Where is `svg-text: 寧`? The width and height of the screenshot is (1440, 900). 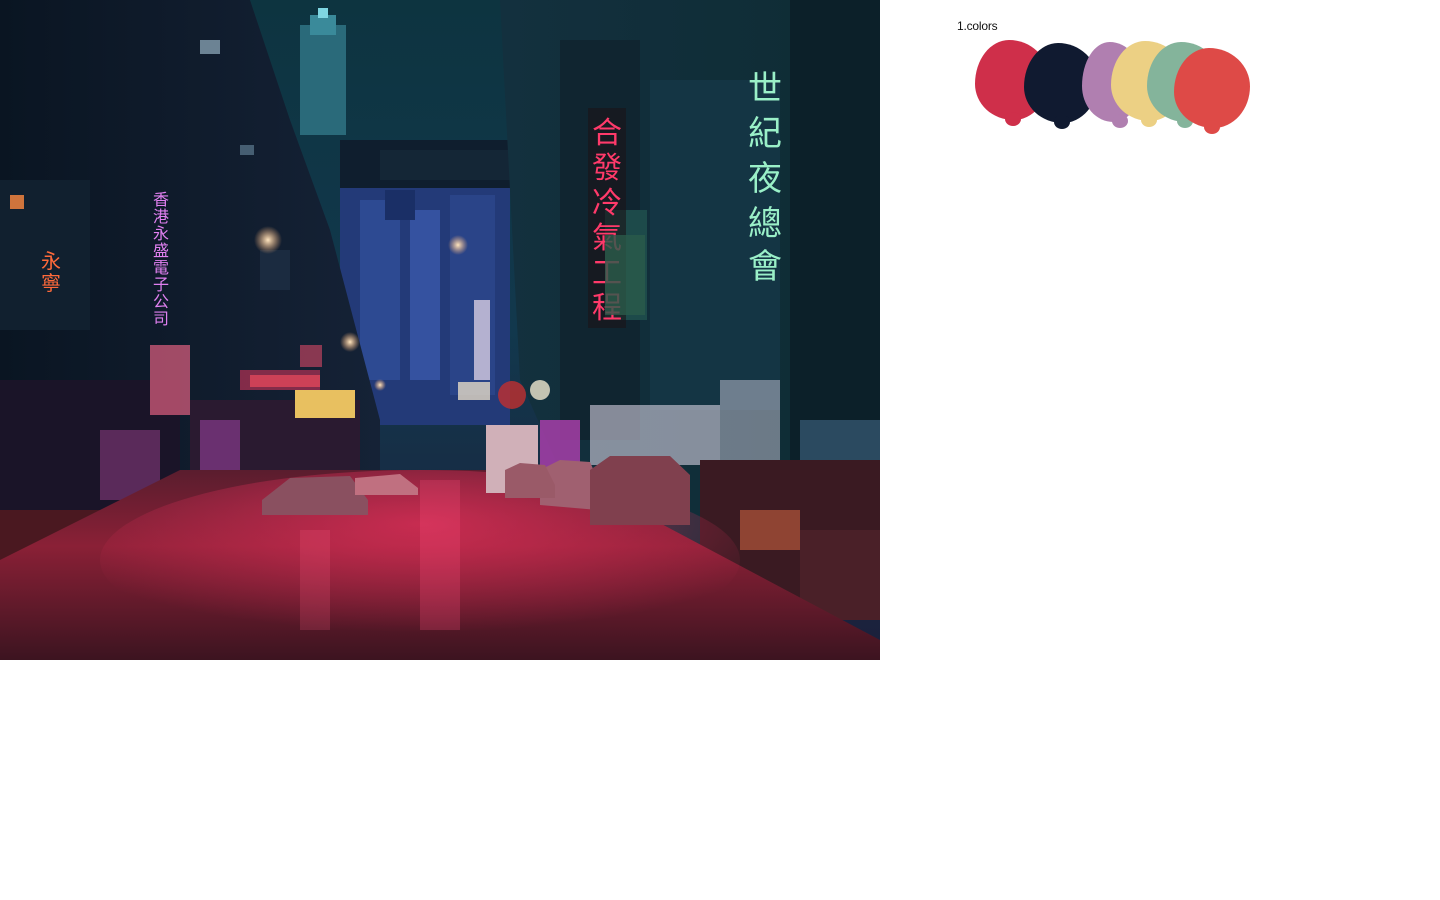
svg-text: 寧 is located at coordinates (51, 283).